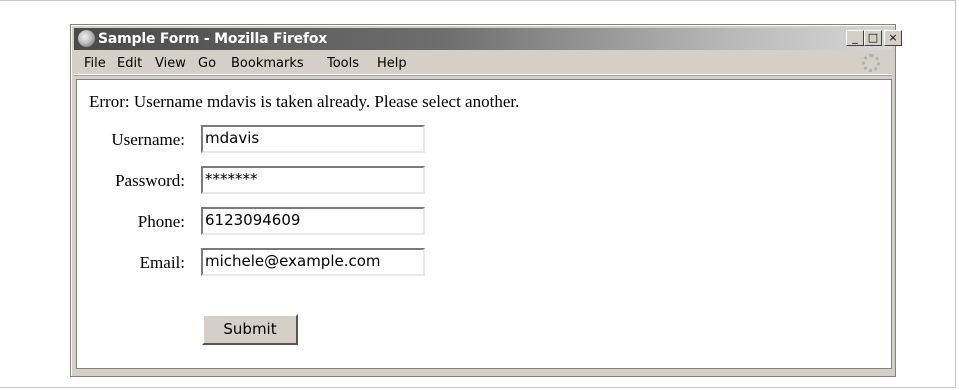 This screenshot has width=959, height=390. Describe the element at coordinates (162, 262) in the screenshot. I see `email-label: Email:` at that location.